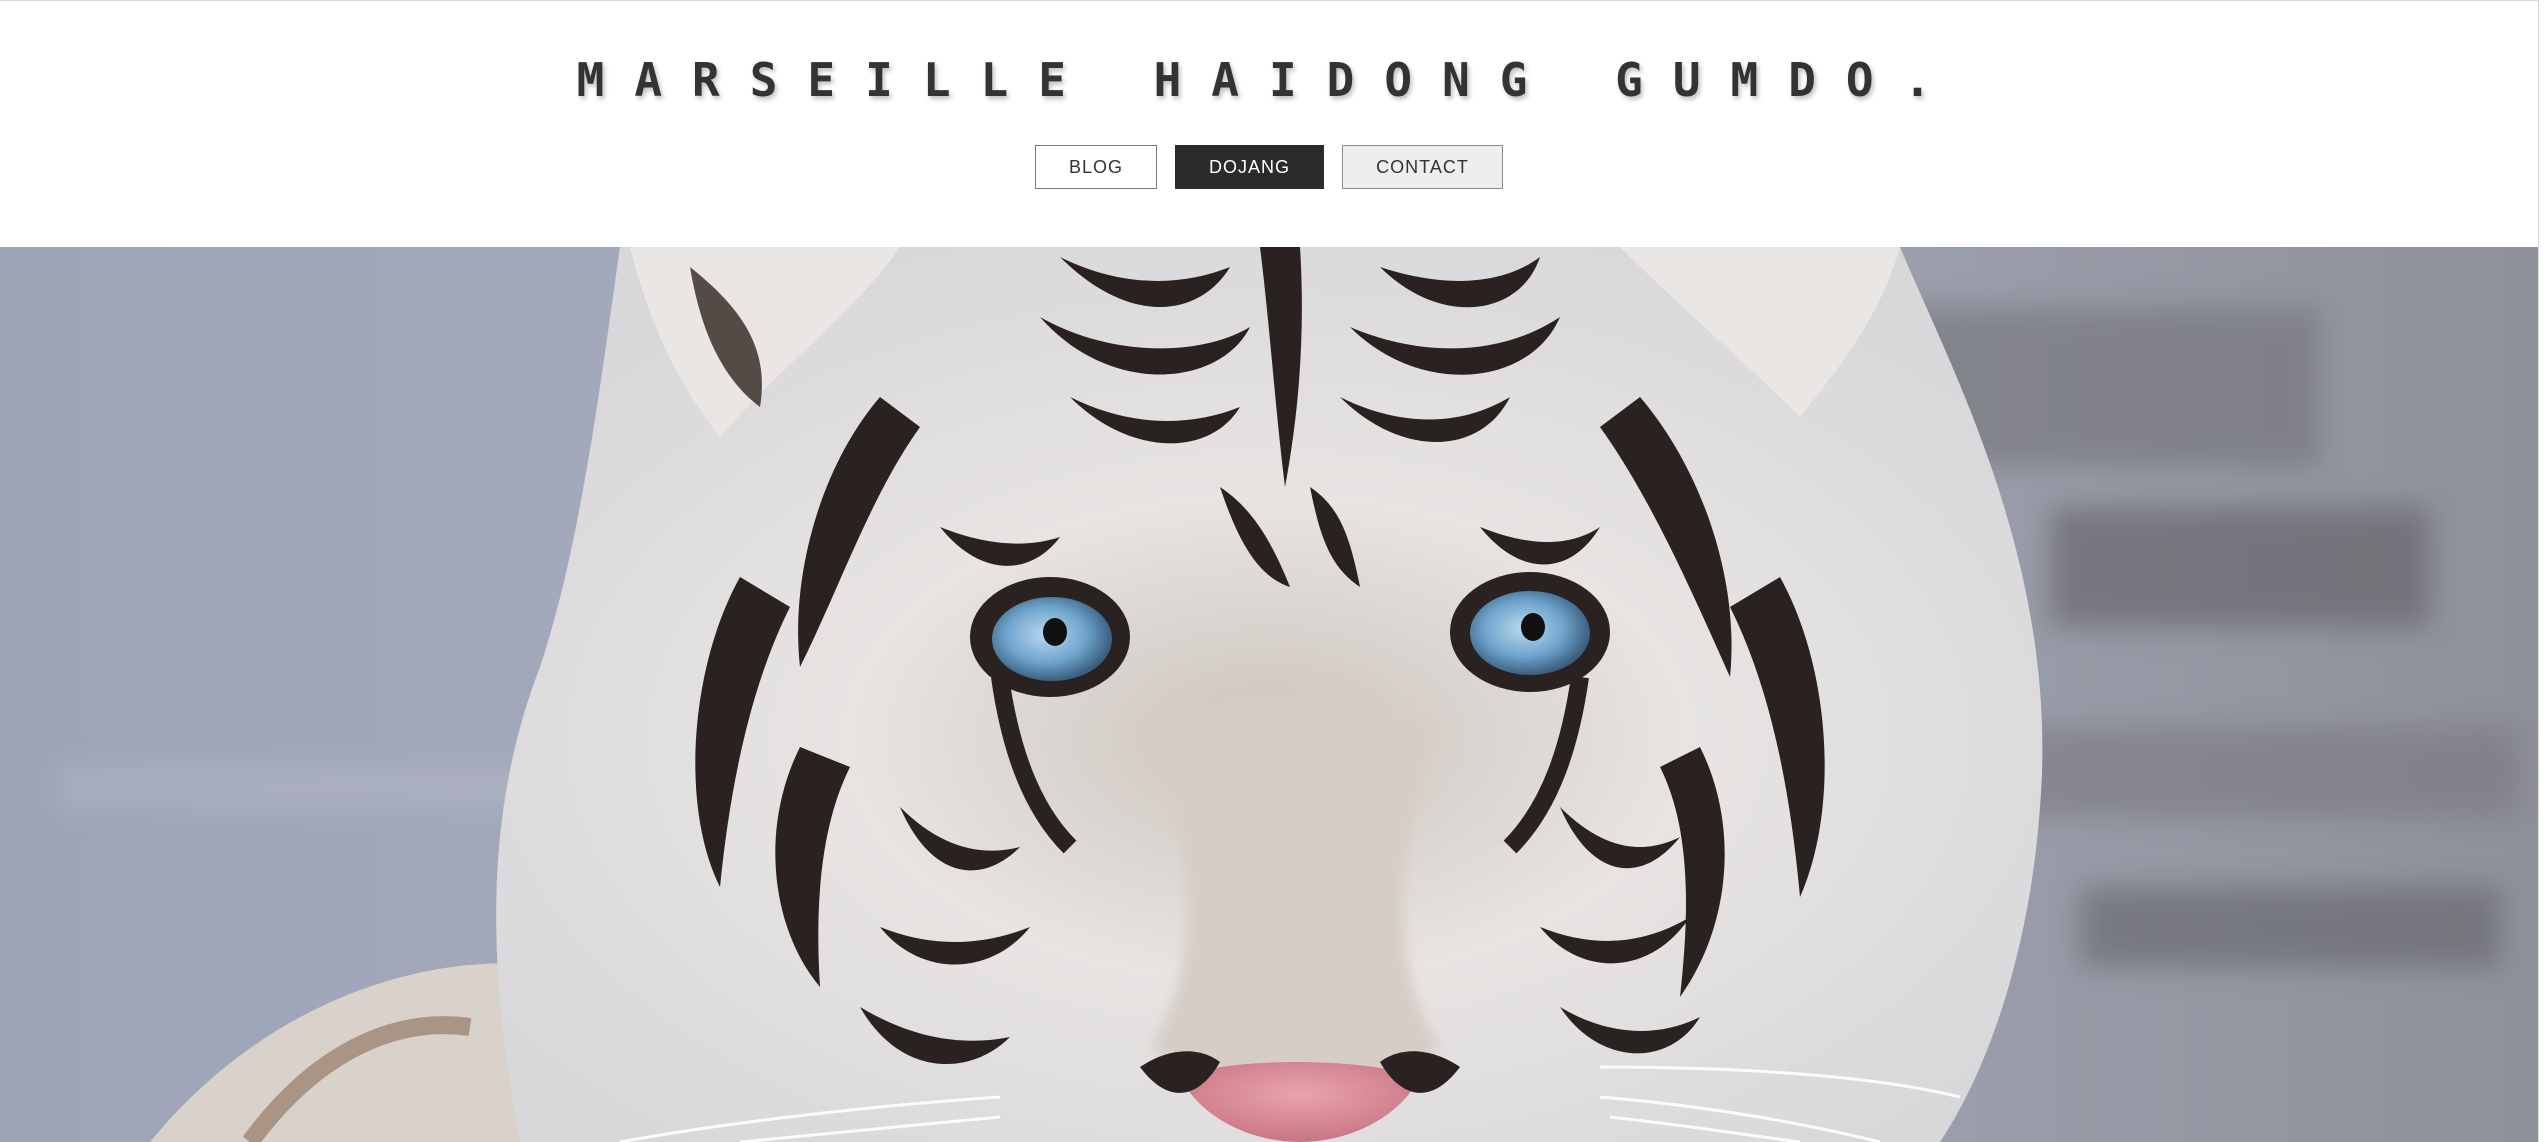  I want to click on main-nav: BLOG DOJANG CONTACT, so click(1269, 167).